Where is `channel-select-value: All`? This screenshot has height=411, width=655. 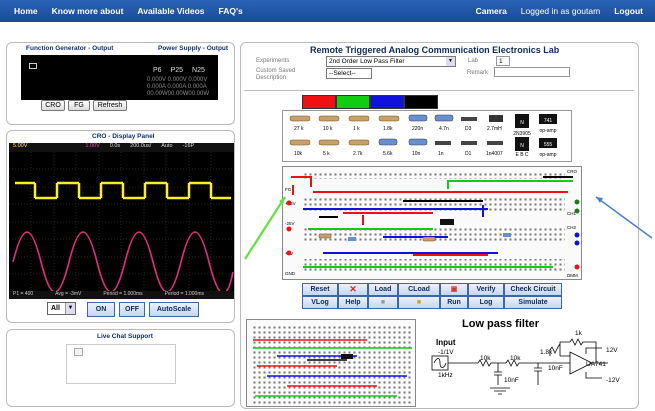
channel-select-value: All is located at coordinates (55, 308).